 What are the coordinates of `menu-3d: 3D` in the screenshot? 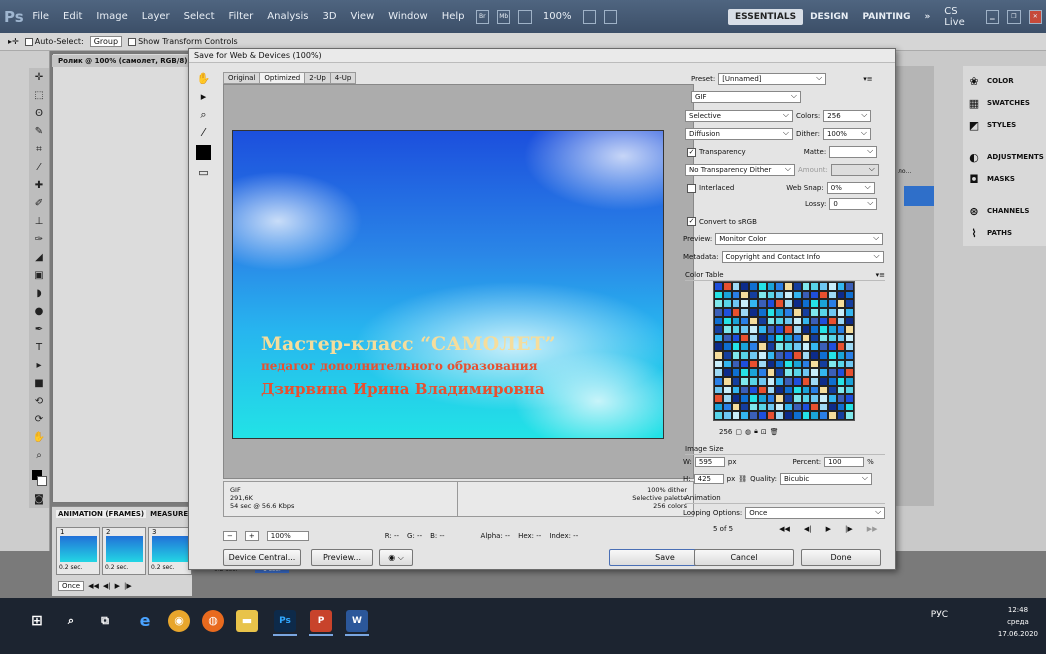 It's located at (329, 16).